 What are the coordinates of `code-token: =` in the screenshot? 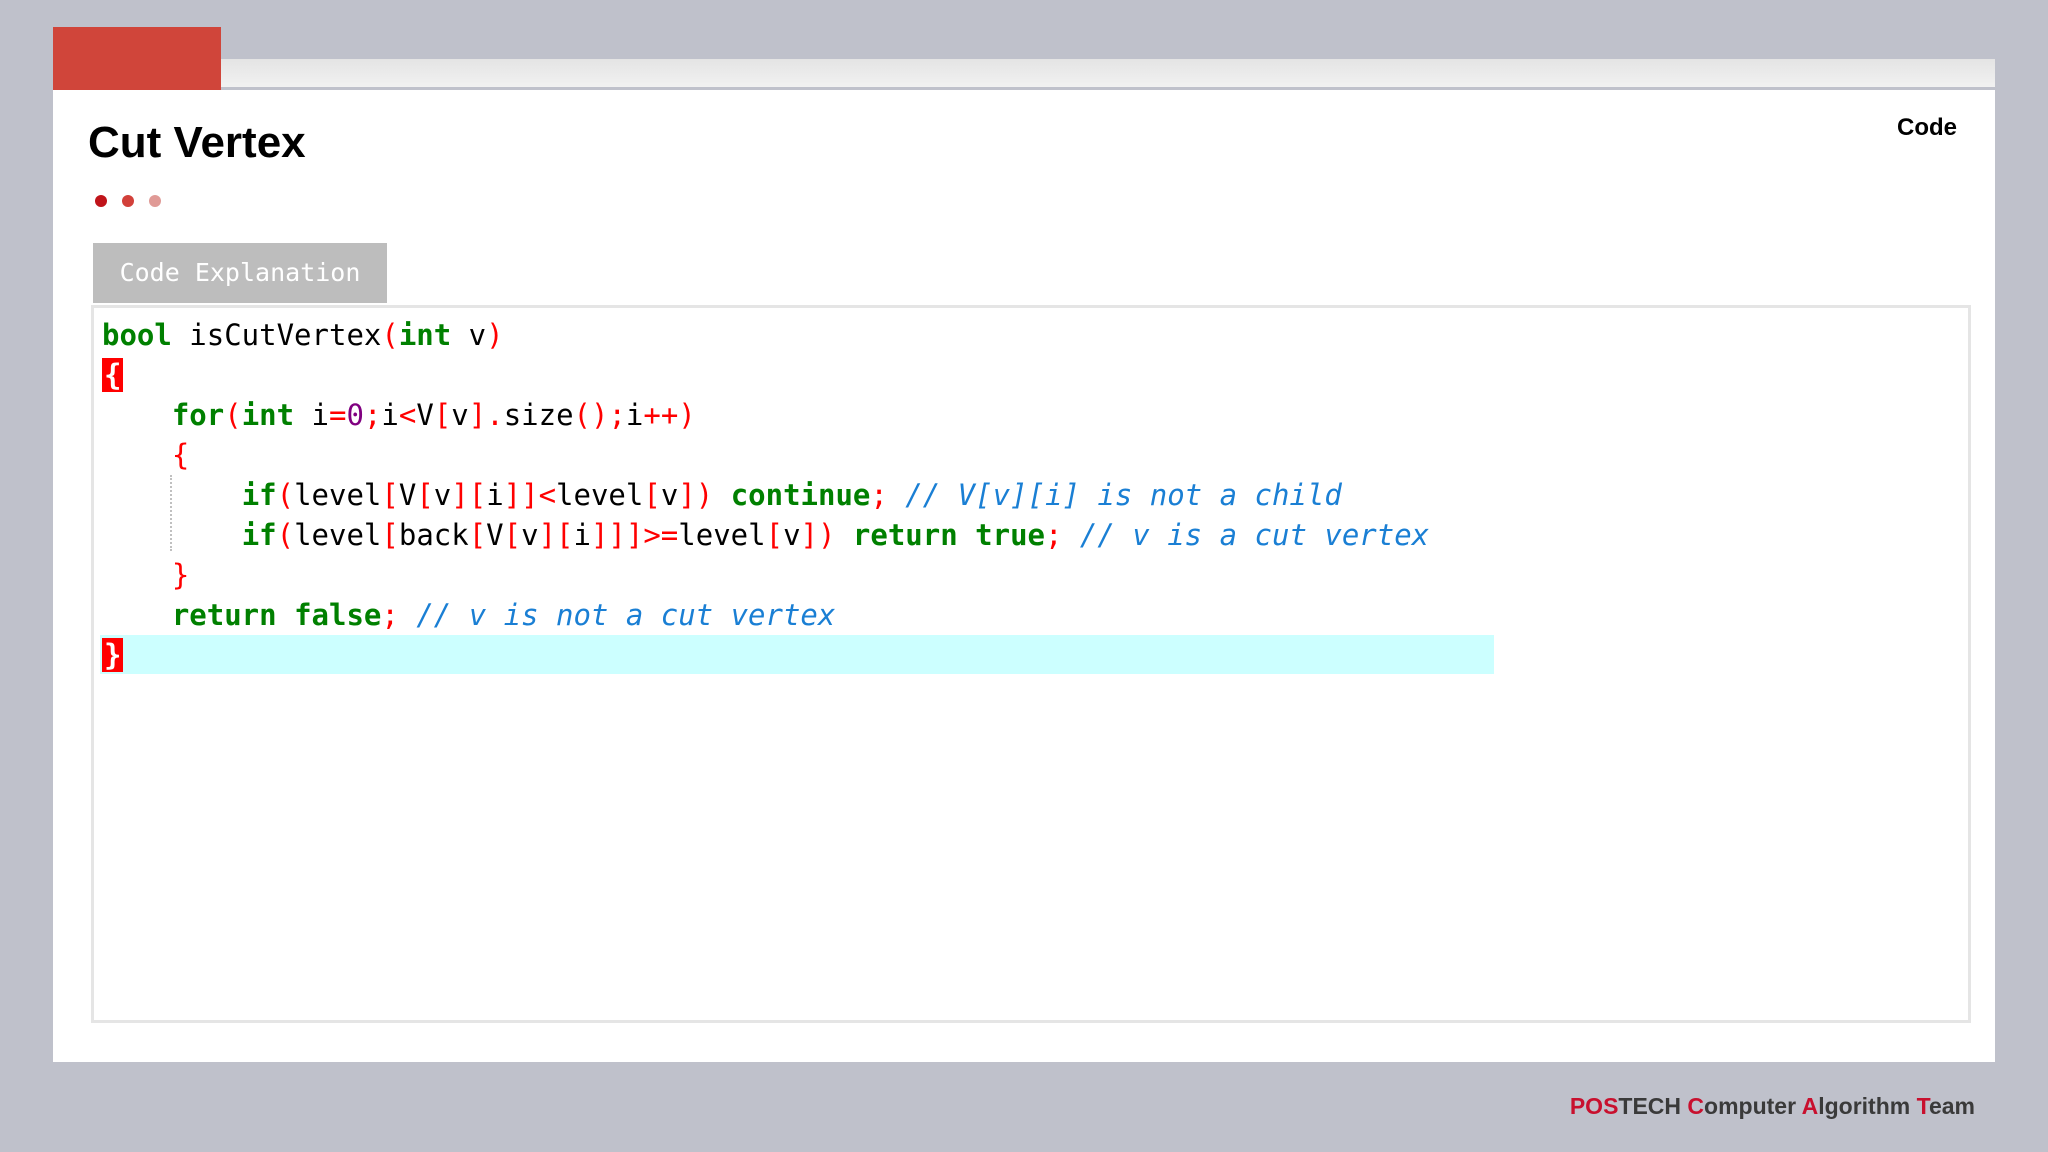 It's located at (338, 415).